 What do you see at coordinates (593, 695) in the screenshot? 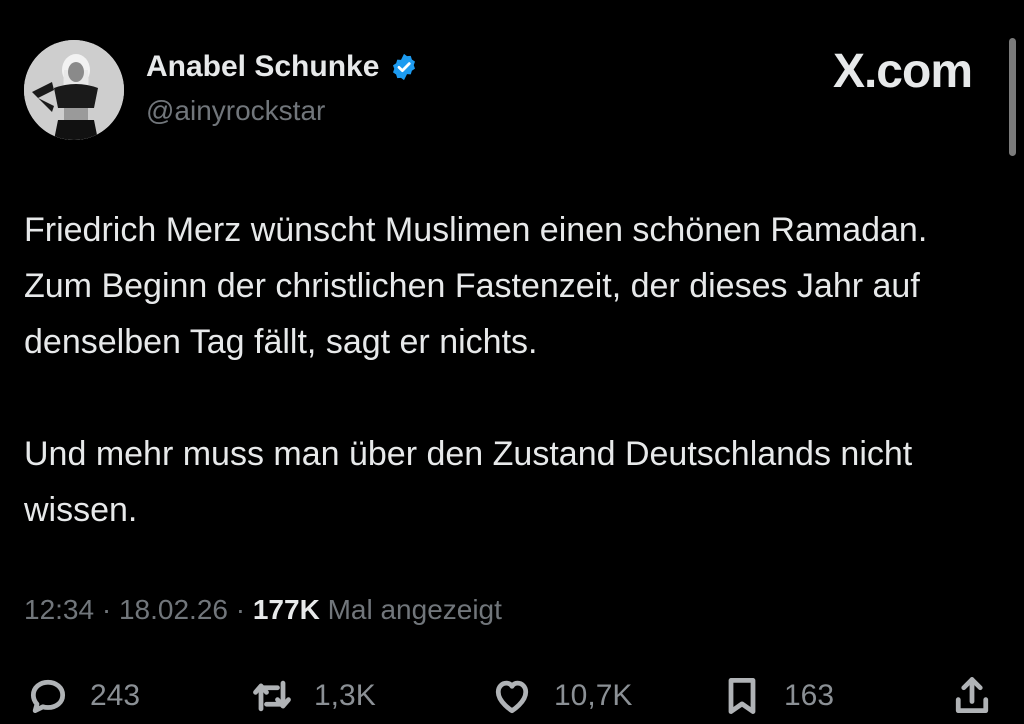
I see `like-count: 10,7K` at bounding box center [593, 695].